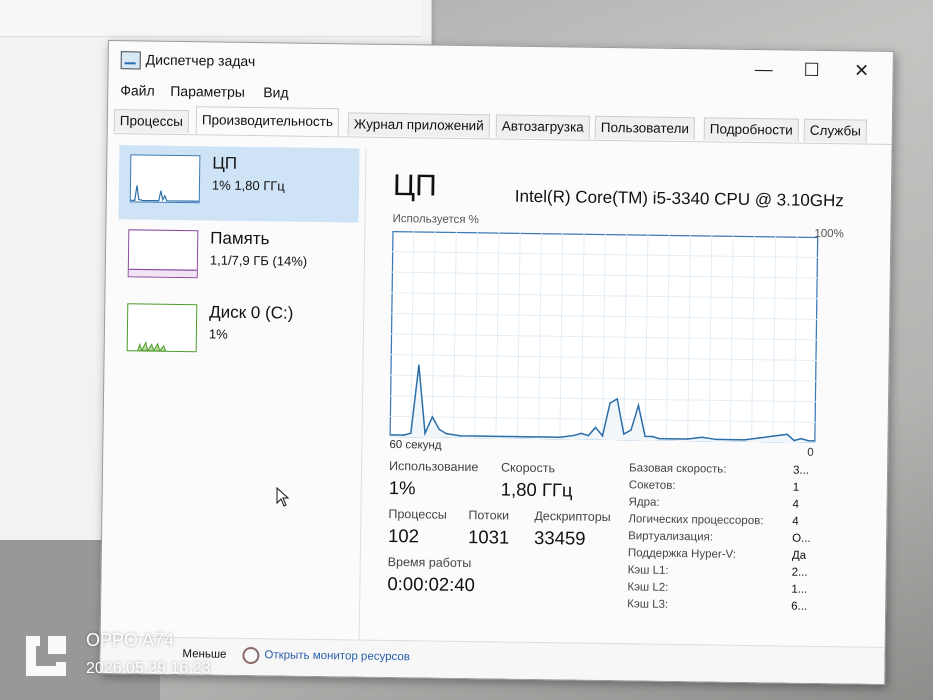 Image resolution: width=933 pixels, height=700 pixels. I want to click on speed-value: 1,80 ГГц, so click(536, 489).